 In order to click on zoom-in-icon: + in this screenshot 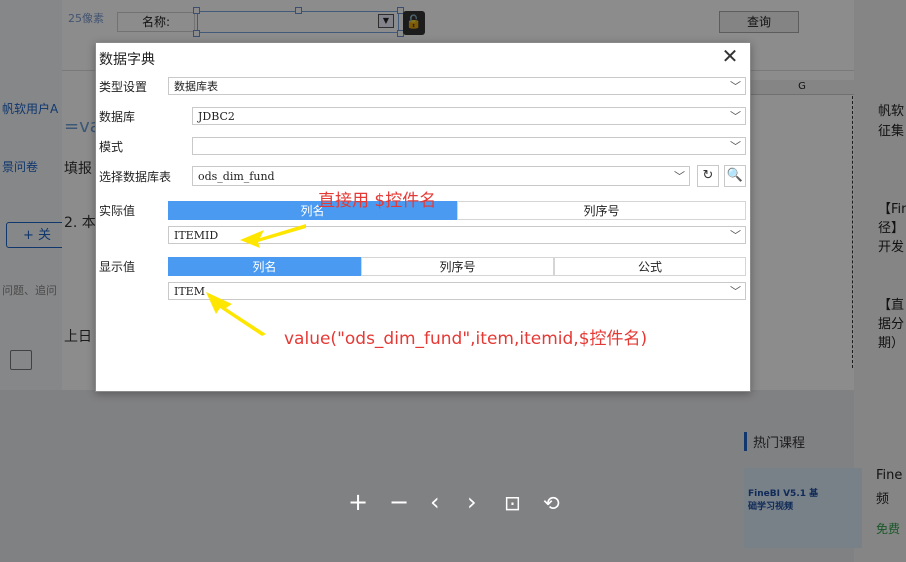, I will do `click(358, 502)`.